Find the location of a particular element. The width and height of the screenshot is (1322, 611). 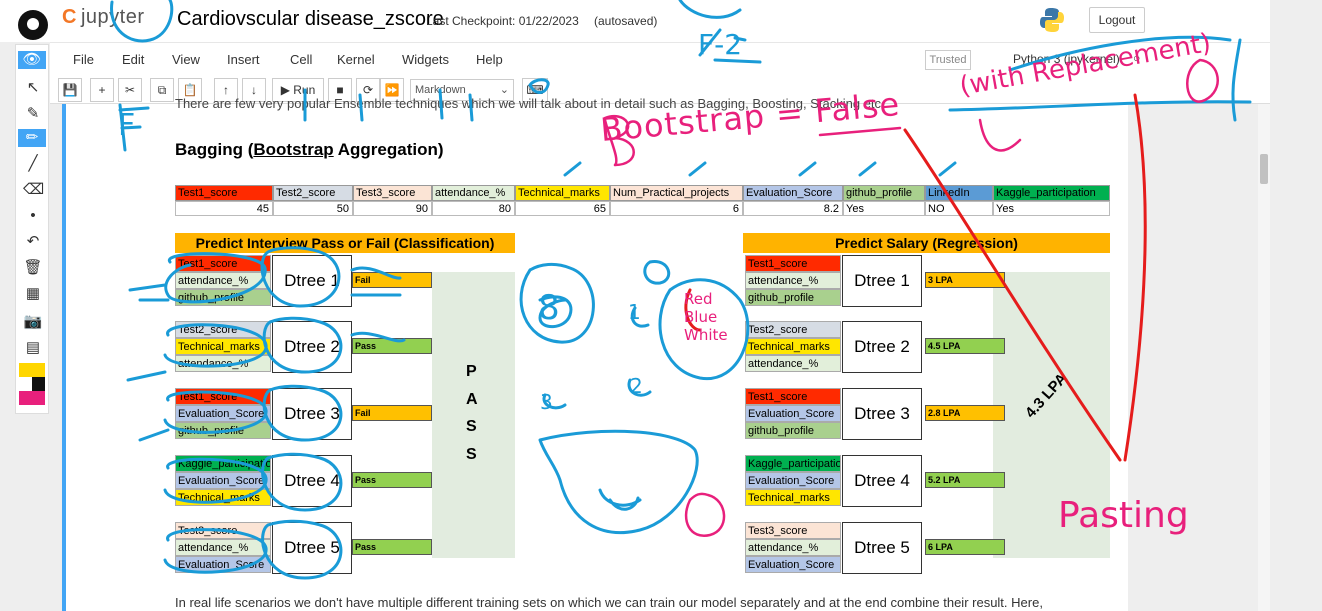

digit-note: 2 is located at coordinates (636, 386).